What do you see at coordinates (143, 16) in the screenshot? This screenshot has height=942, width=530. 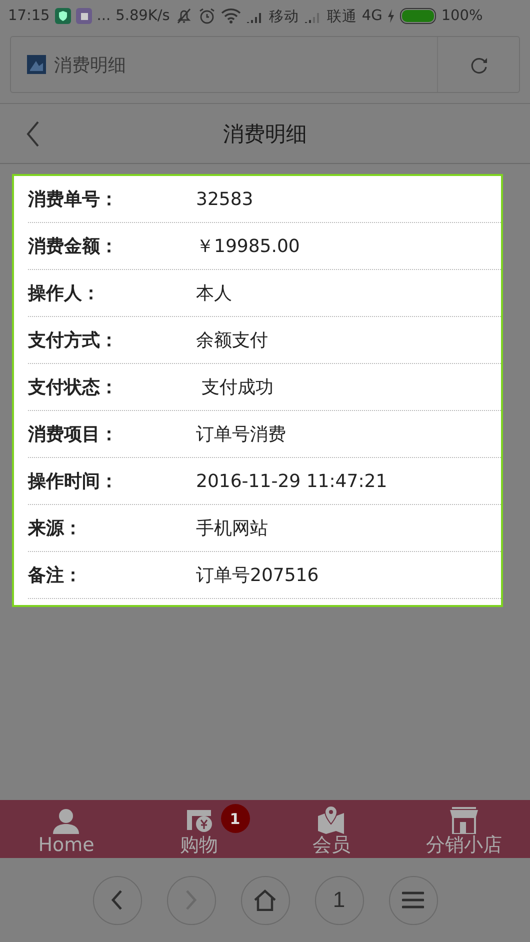 I see `network-speed: 5.89K/s` at bounding box center [143, 16].